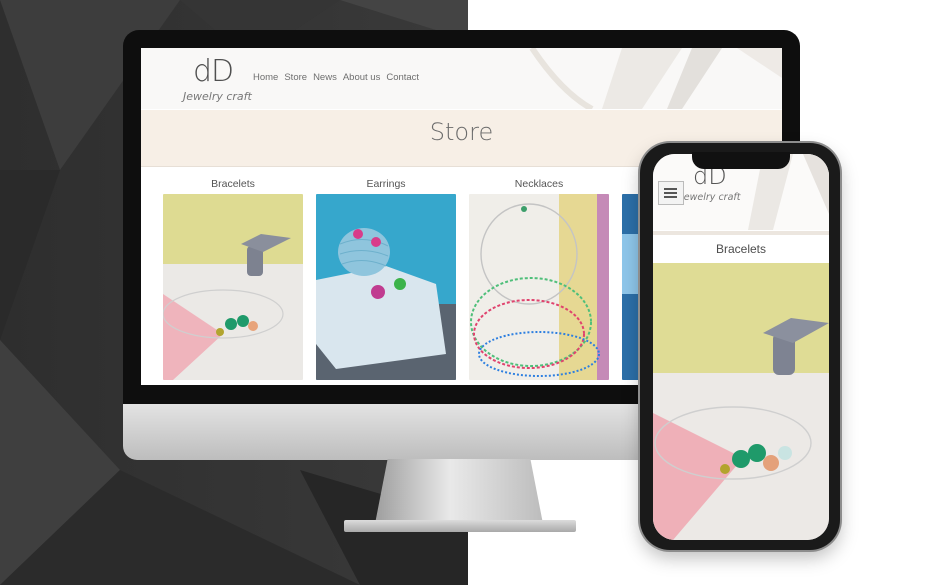  What do you see at coordinates (741, 249) in the screenshot?
I see `mobile-category-label: Bracelets` at bounding box center [741, 249].